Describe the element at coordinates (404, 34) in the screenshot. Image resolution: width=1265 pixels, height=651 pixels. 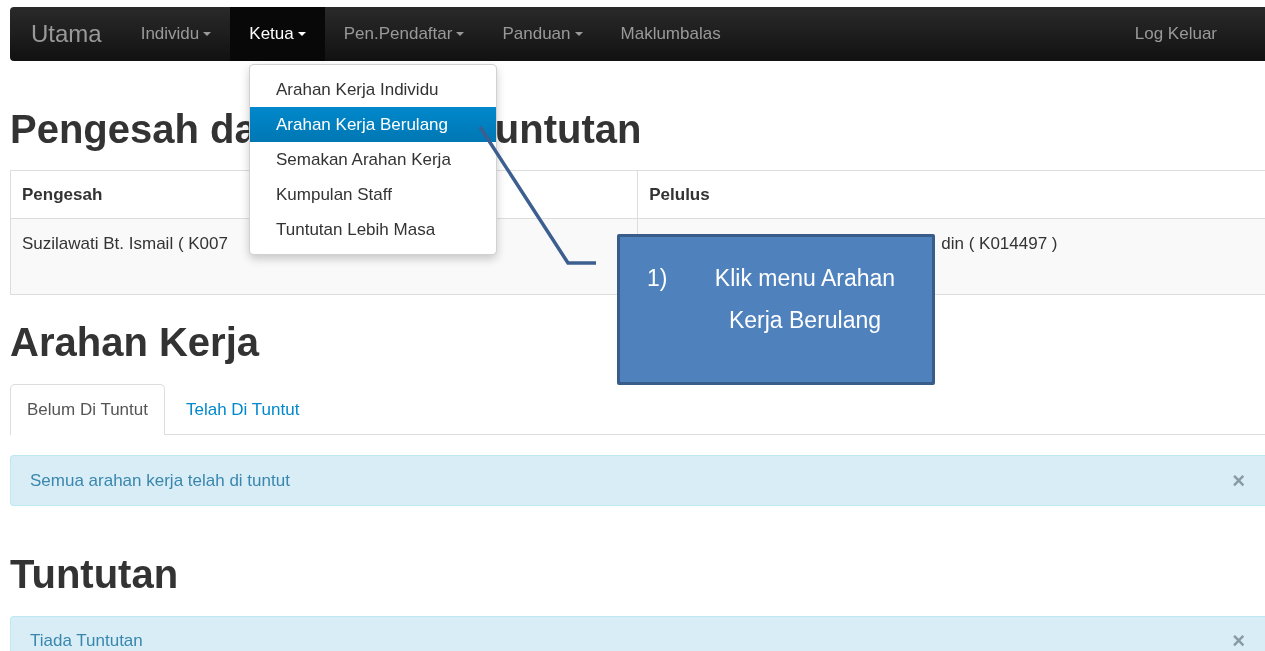
I see `nav-menu-item: Pen.Pendaftar` at that location.